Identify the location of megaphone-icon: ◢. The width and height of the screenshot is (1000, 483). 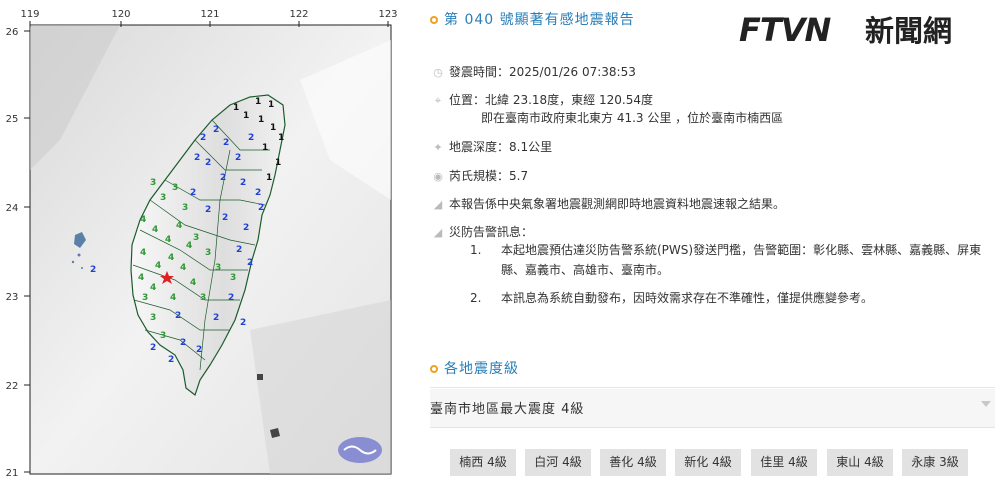
(438, 232).